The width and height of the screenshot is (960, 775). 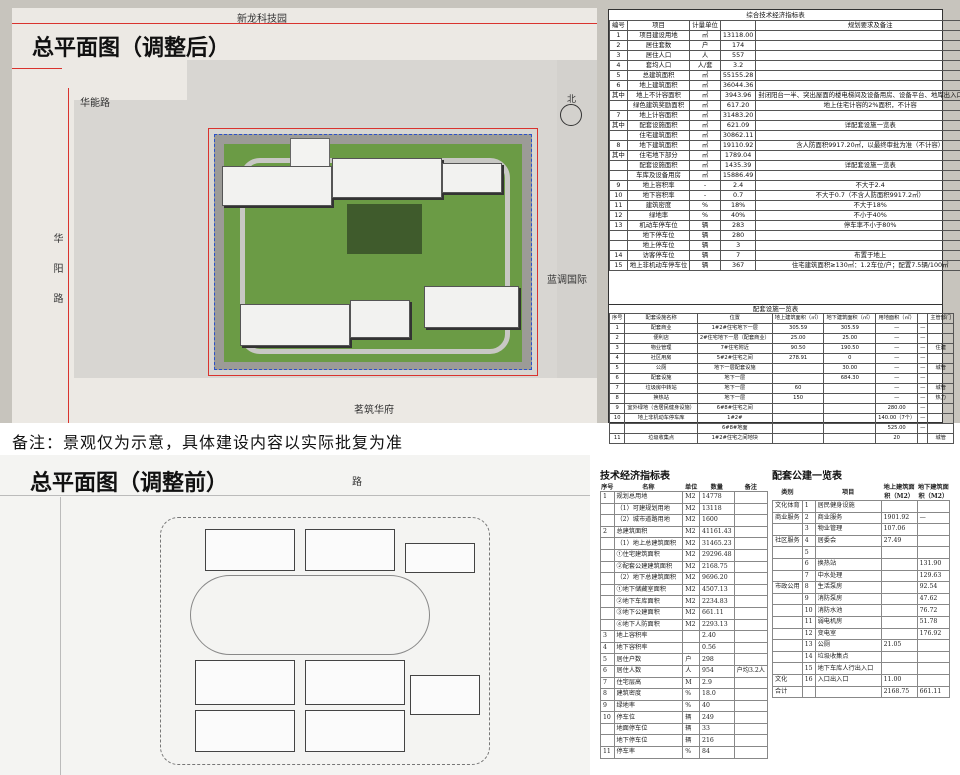 I want to click on table-cell: 55155.28, so click(x=738, y=75).